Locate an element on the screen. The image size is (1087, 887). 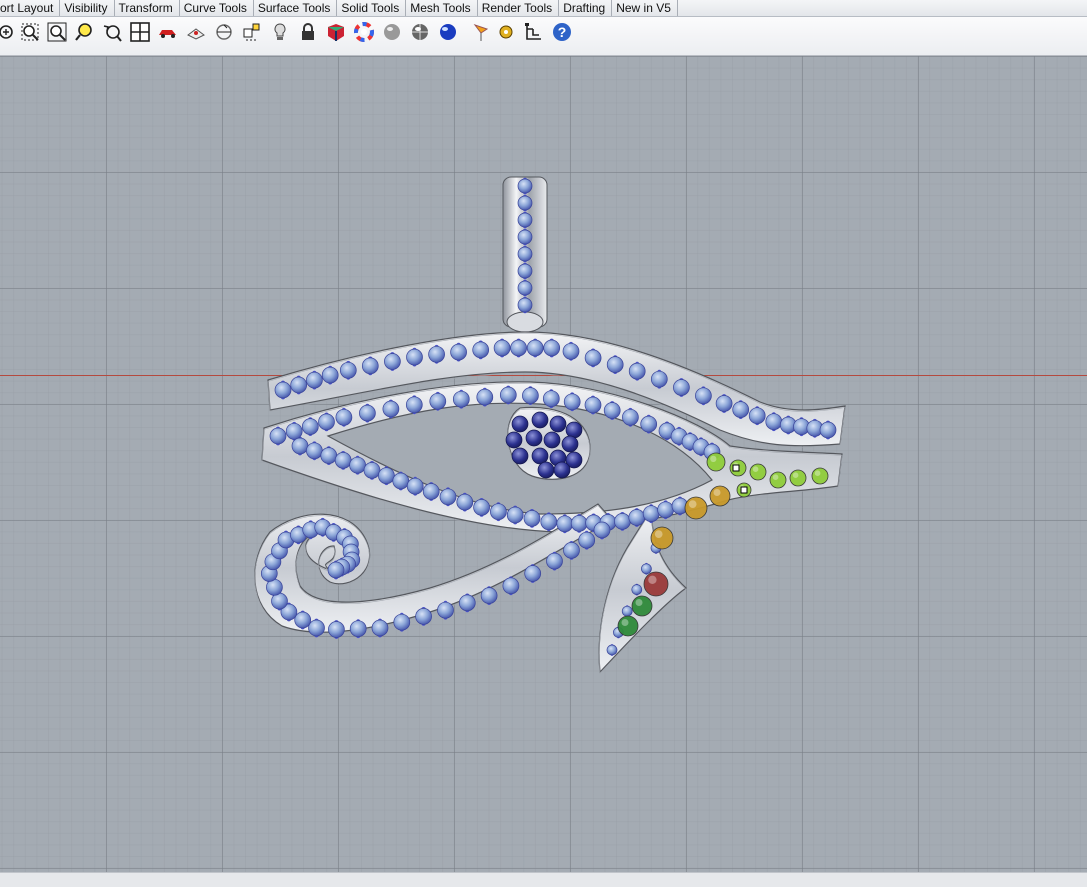
tab-surface-tools: Surface Tools is located at coordinates (296, 8).